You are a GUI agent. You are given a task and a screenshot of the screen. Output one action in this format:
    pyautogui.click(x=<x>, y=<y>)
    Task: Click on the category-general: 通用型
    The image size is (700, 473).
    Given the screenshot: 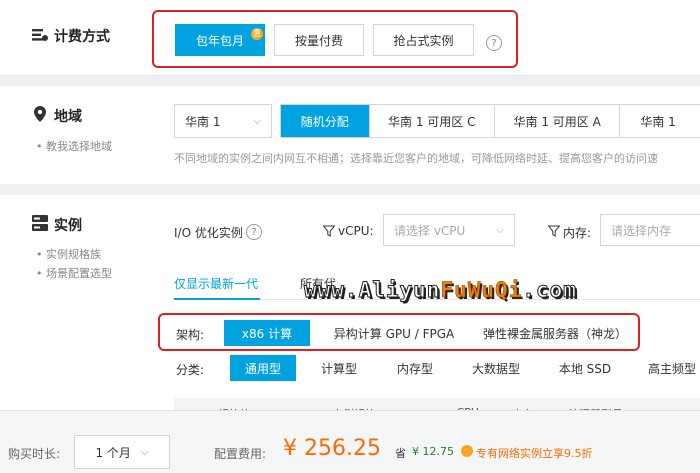 What is the action you would take?
    pyautogui.click(x=263, y=368)
    